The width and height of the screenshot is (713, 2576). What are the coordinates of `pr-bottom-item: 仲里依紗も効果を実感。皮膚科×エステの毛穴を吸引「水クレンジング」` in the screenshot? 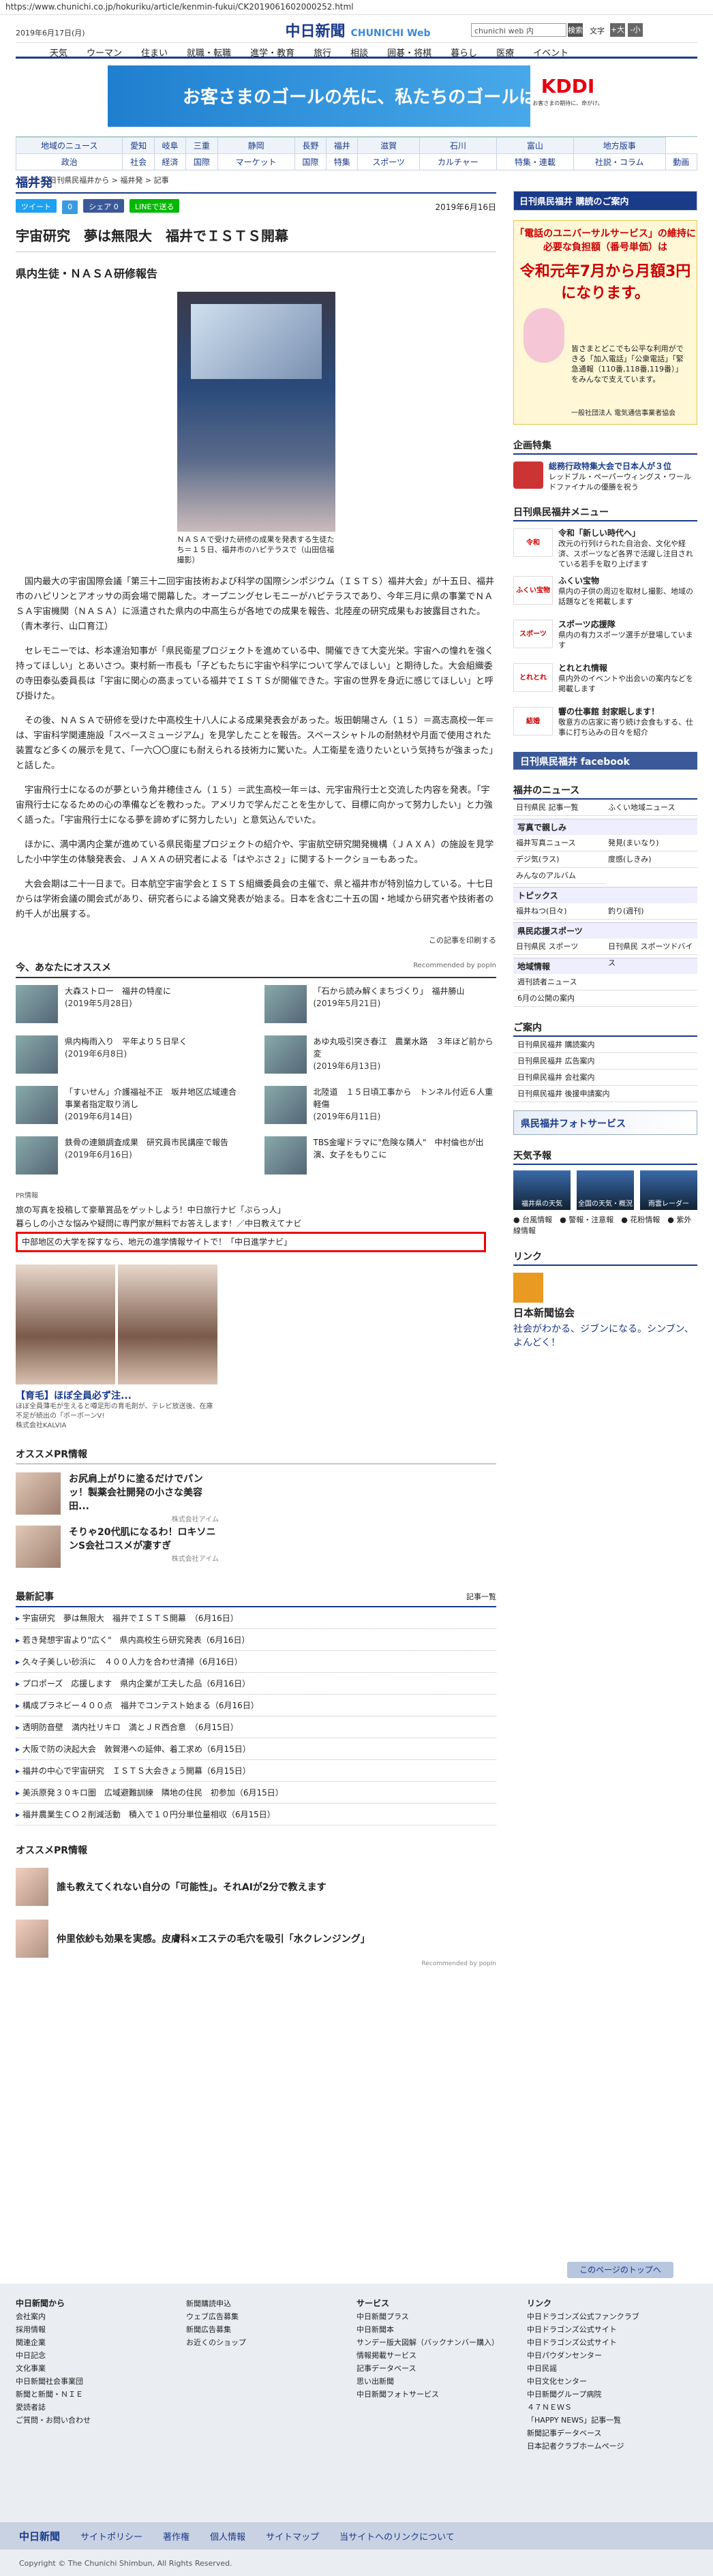 It's located at (256, 1939).